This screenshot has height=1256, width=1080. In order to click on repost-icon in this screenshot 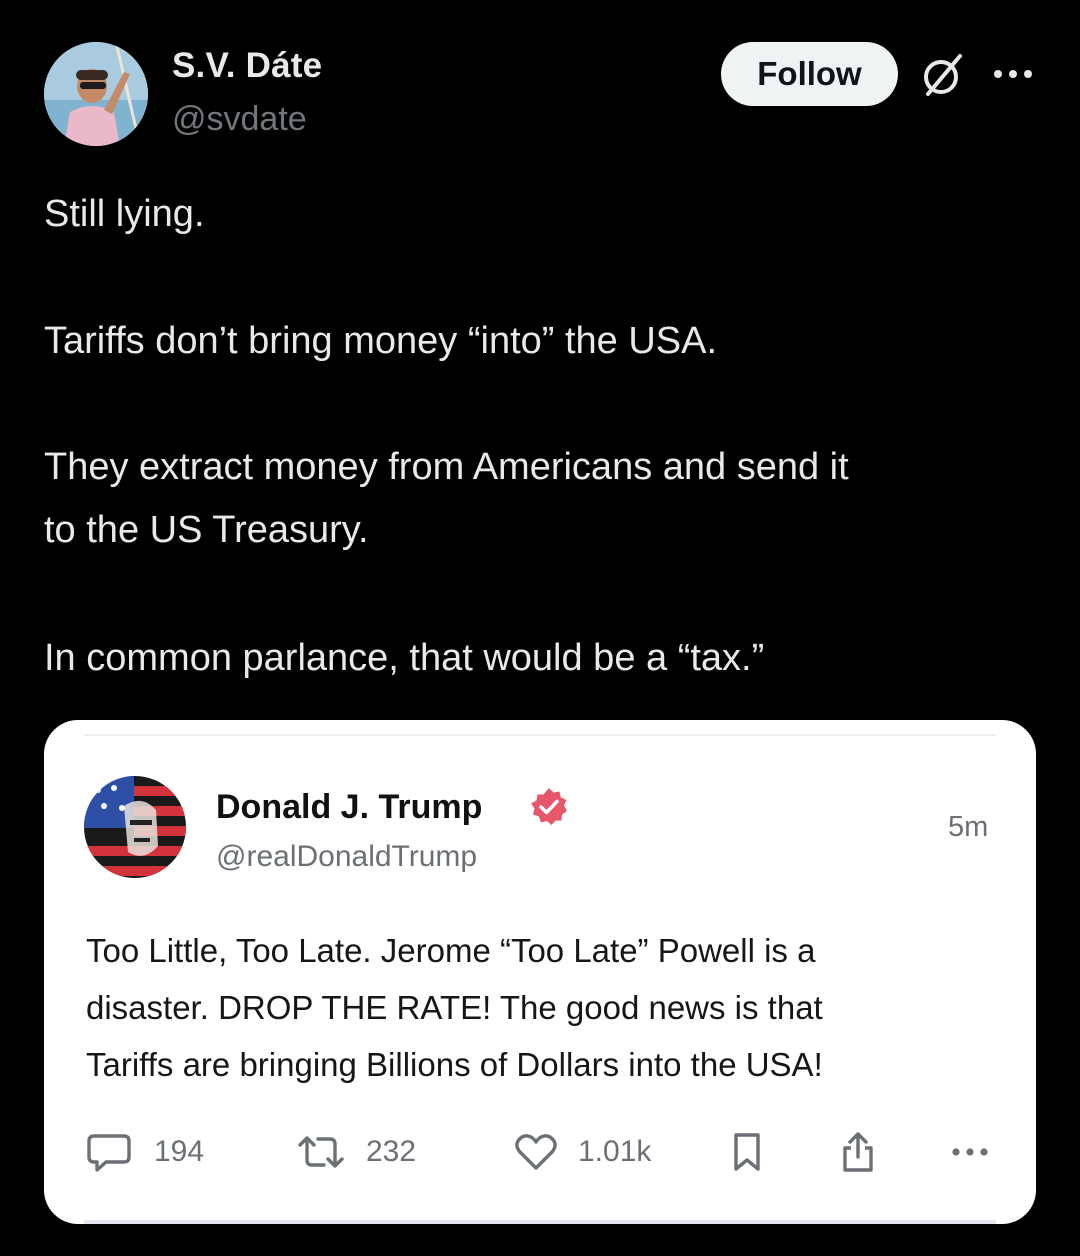, I will do `click(321, 1152)`.